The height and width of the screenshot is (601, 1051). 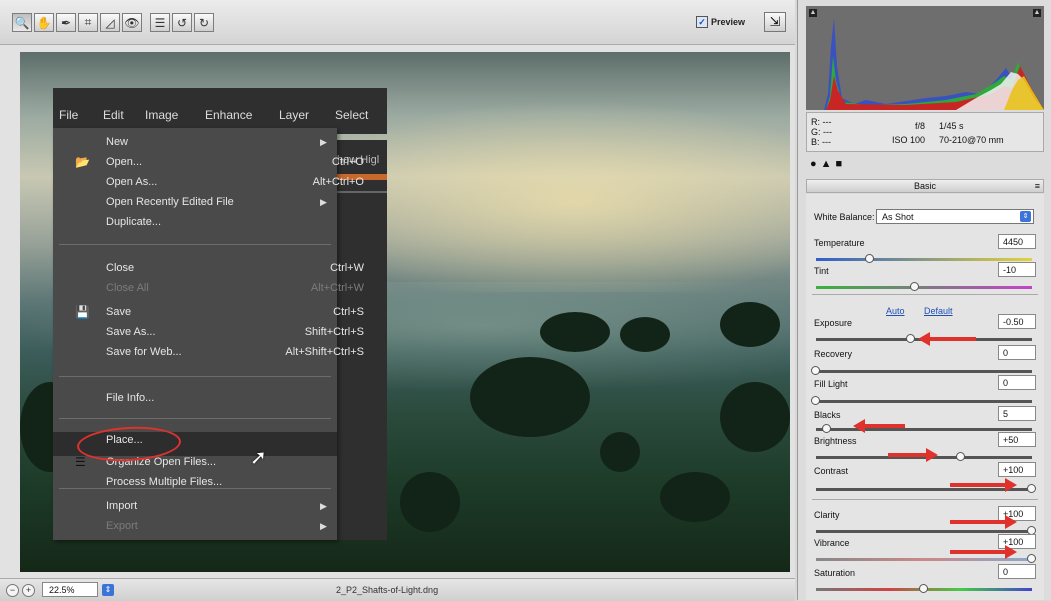 I want to click on crop-tool-button: ⌗, so click(x=88, y=22).